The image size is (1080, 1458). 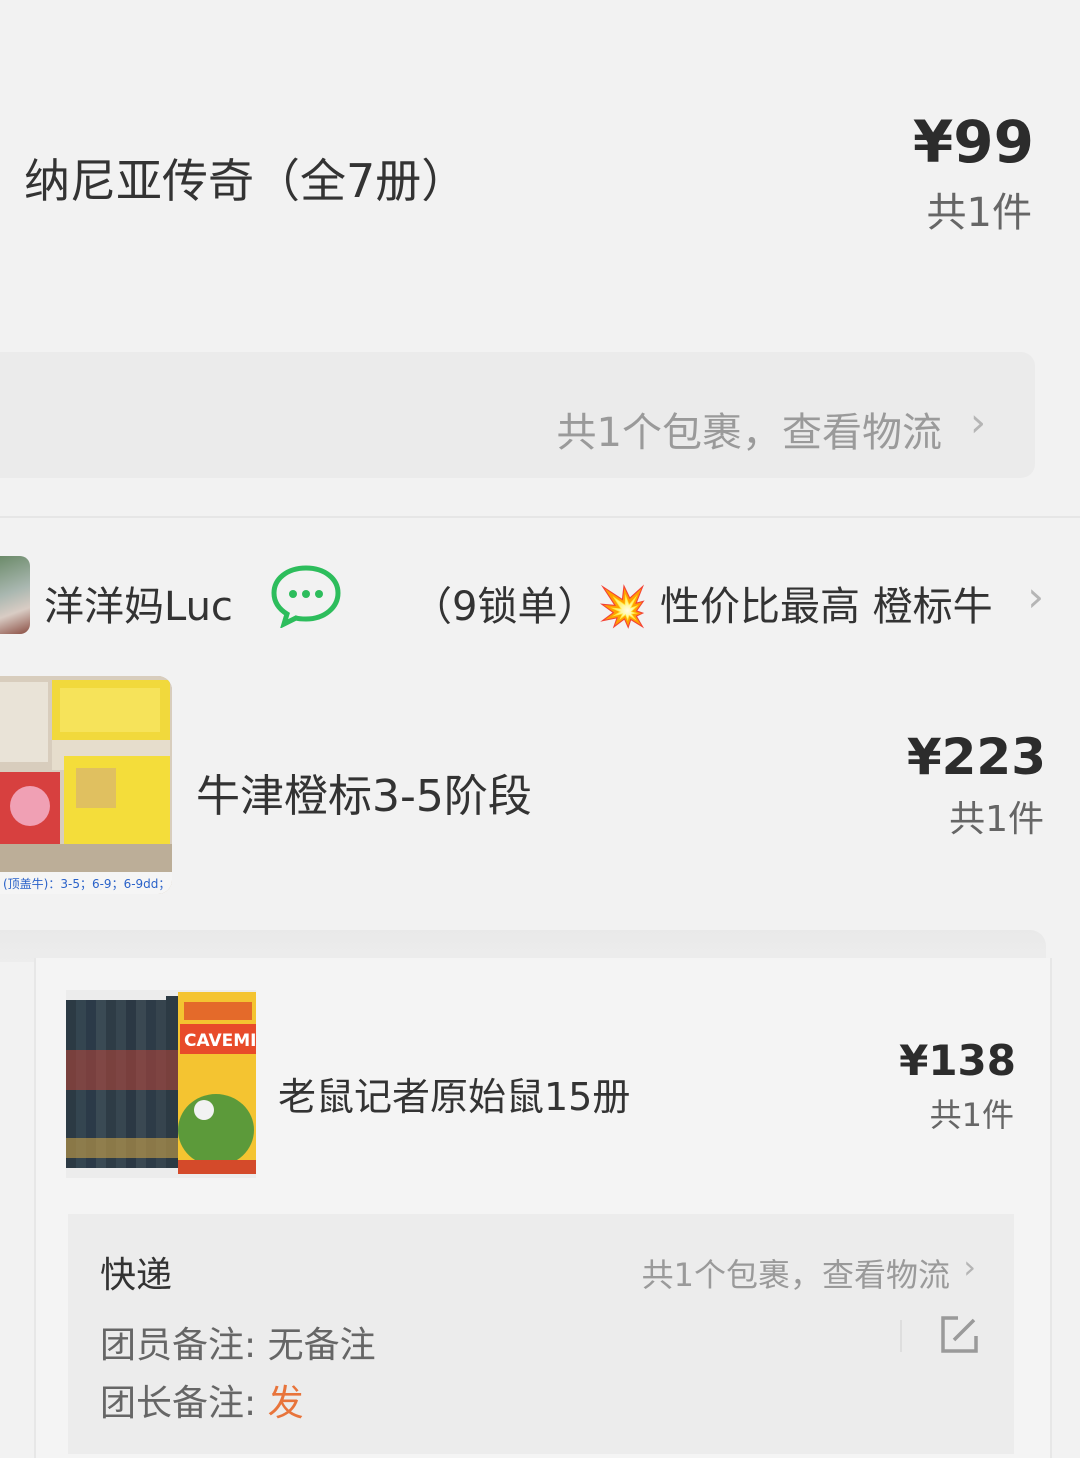 What do you see at coordinates (714, 603) in the screenshot?
I see `group-buy-title: （9锁单）💥 性价比最高 橙标牛` at bounding box center [714, 603].